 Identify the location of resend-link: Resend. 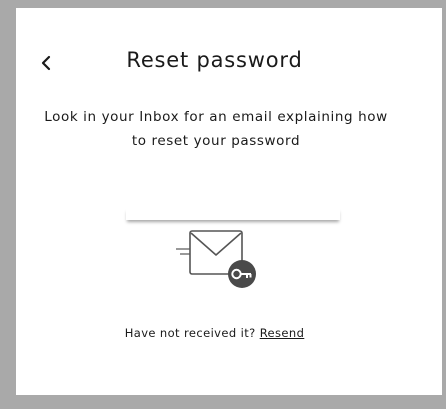
(282, 333).